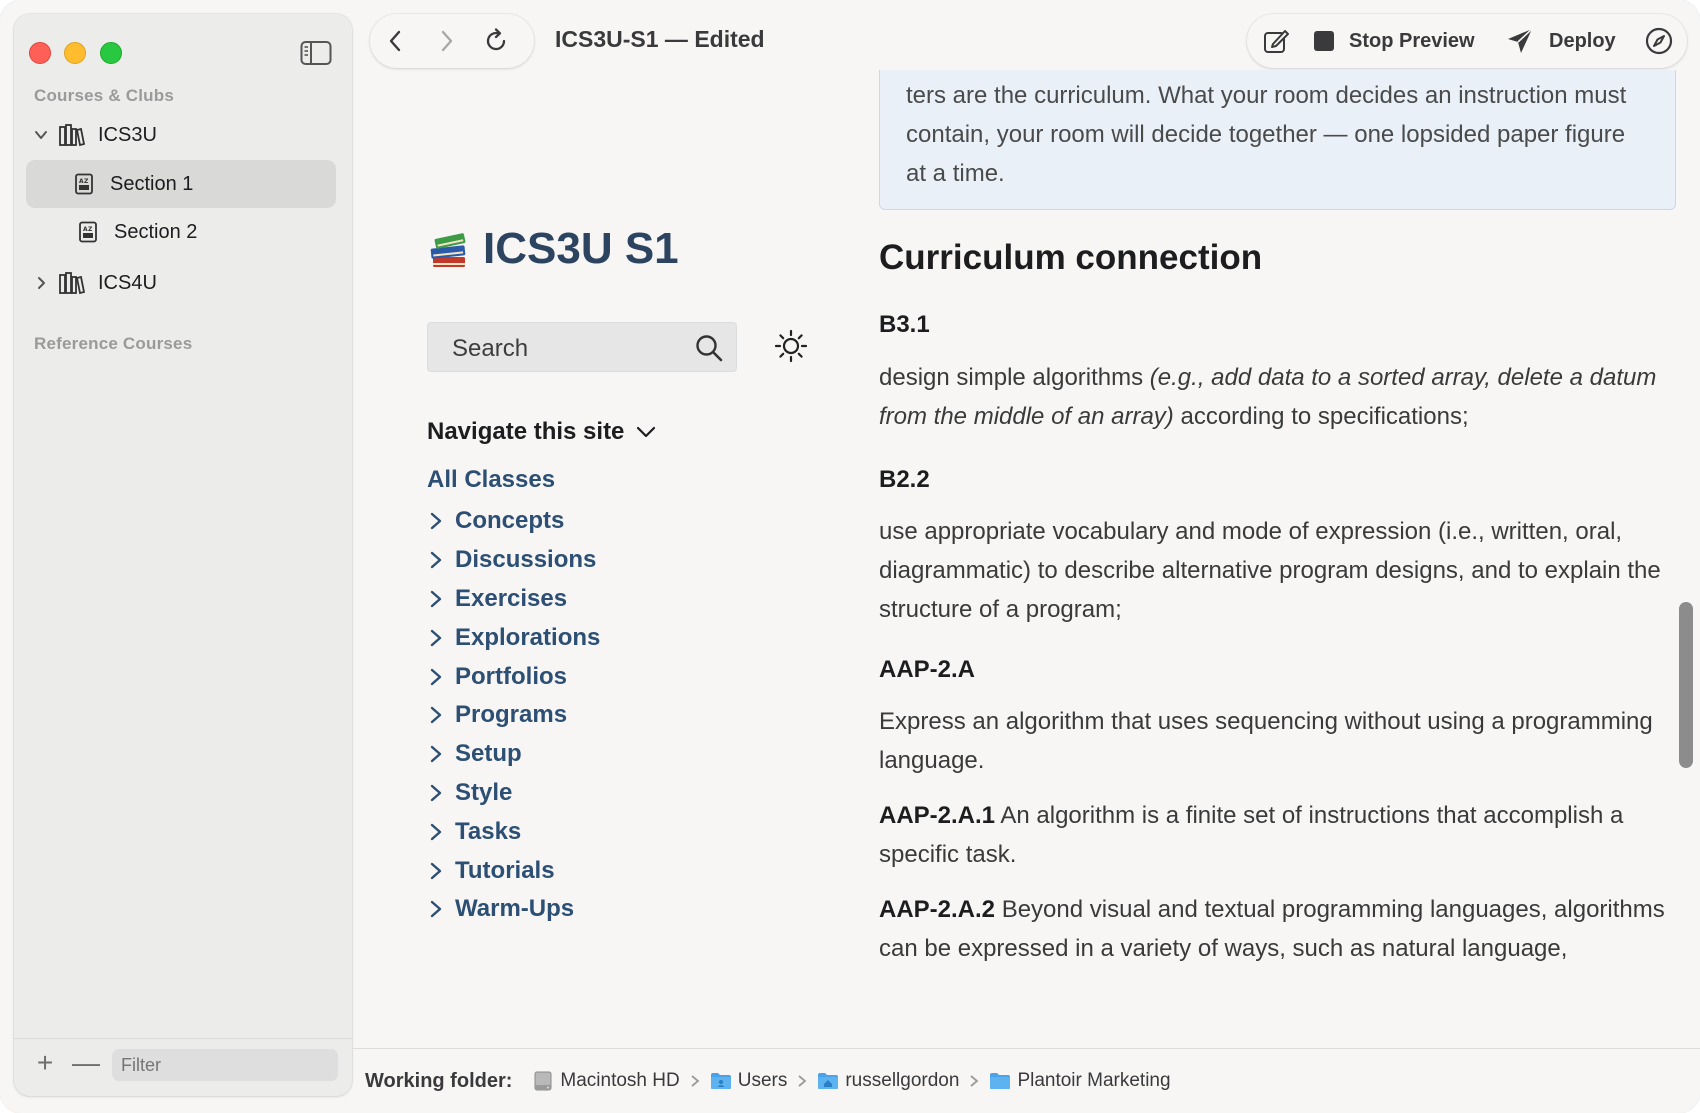  What do you see at coordinates (484, 792) in the screenshot?
I see `site-nav-item-label: Style` at bounding box center [484, 792].